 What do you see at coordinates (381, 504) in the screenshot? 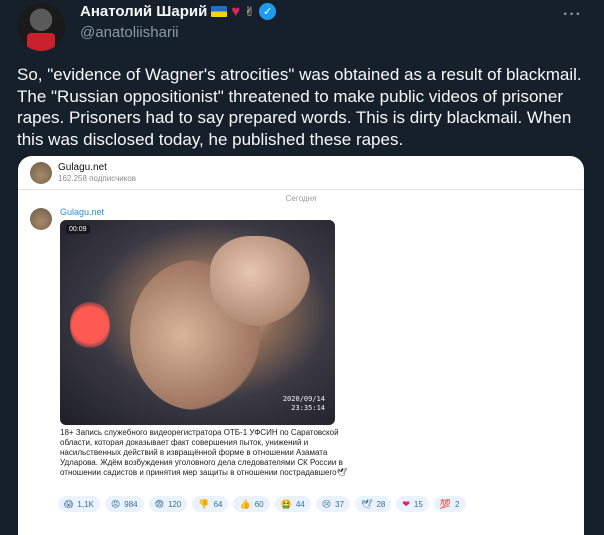
I see `reaction-count: 28` at bounding box center [381, 504].